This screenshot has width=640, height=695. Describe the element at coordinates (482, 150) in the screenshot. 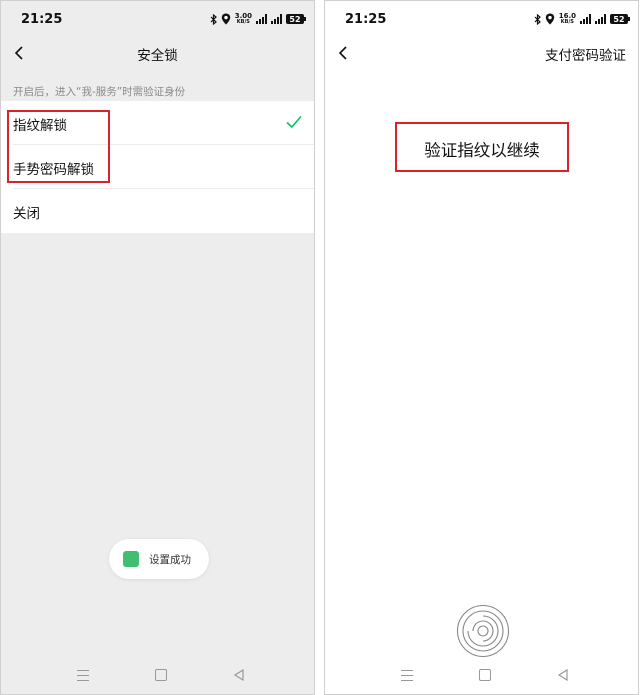

I see `fingerprint-prompt: 验证指纹以继续` at that location.